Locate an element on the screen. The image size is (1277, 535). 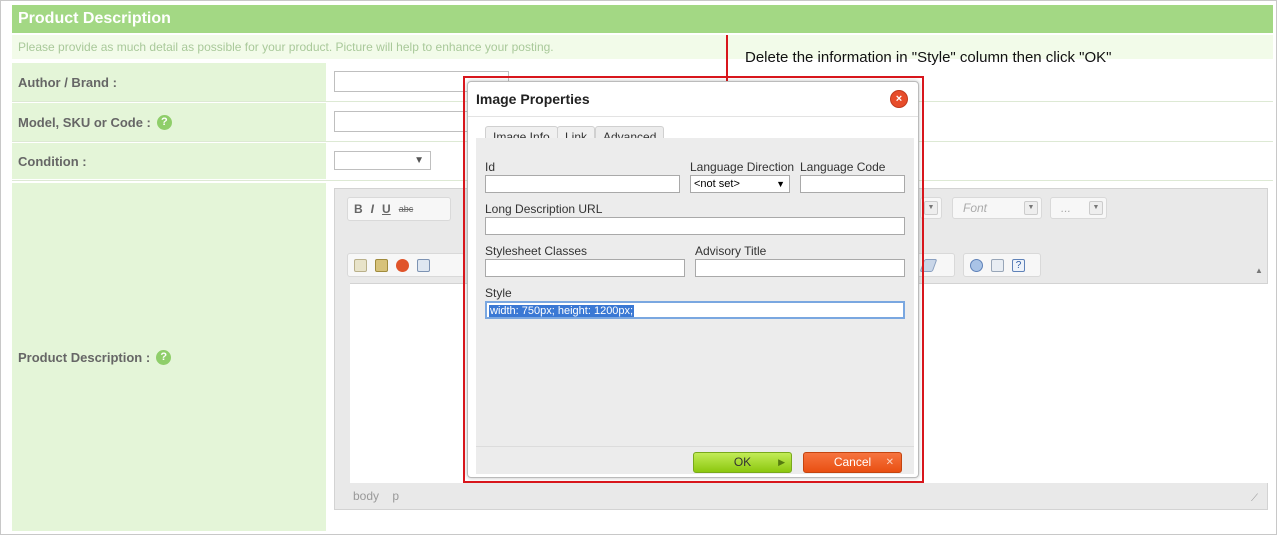
tools-toolbar: ? is located at coordinates (1002, 265).